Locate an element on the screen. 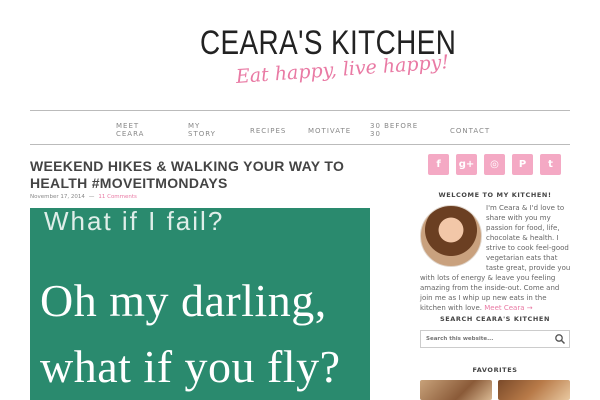 The height and width of the screenshot is (400, 600). twitter-icon: t is located at coordinates (550, 164).